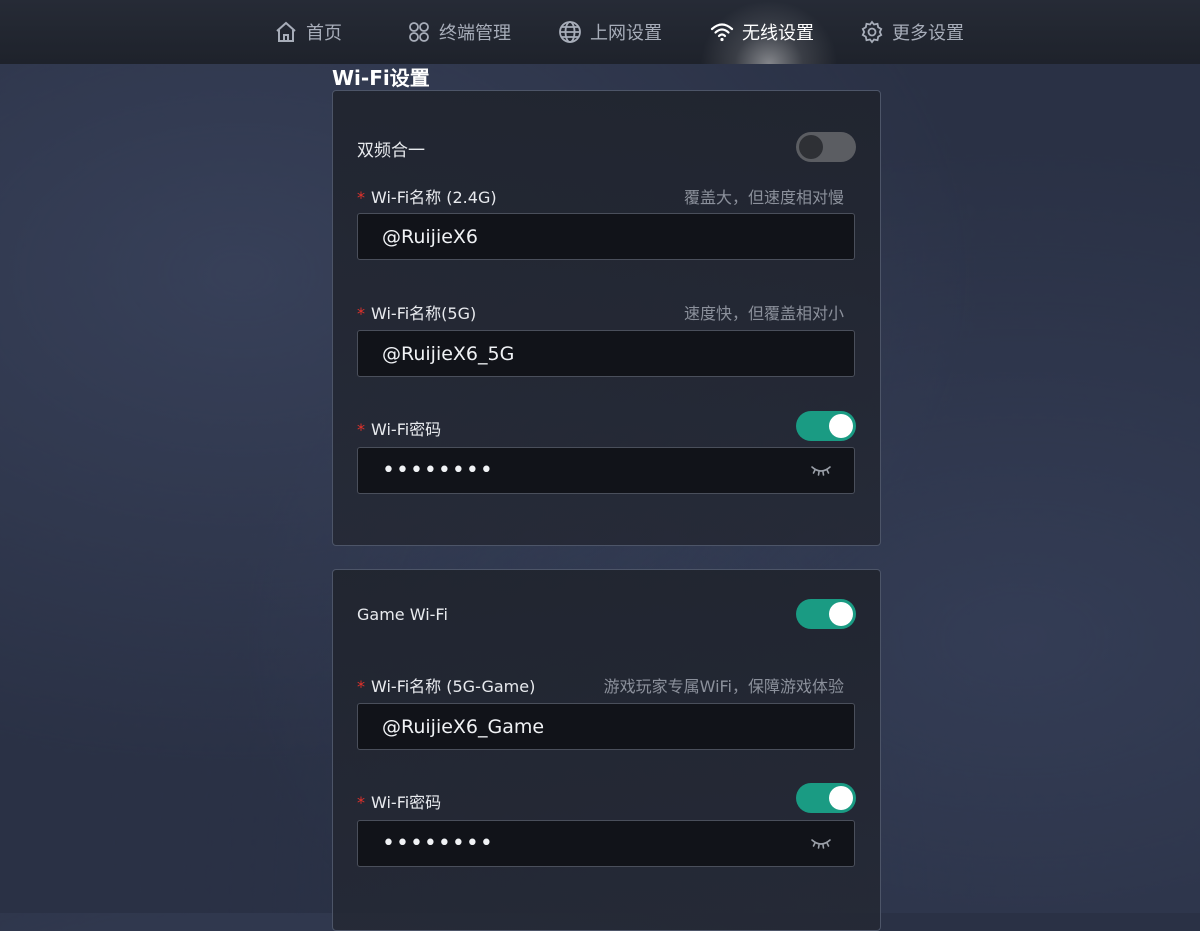 The image size is (1200, 931). Describe the element at coordinates (826, 798) in the screenshot. I see `game-password-toggle` at that location.